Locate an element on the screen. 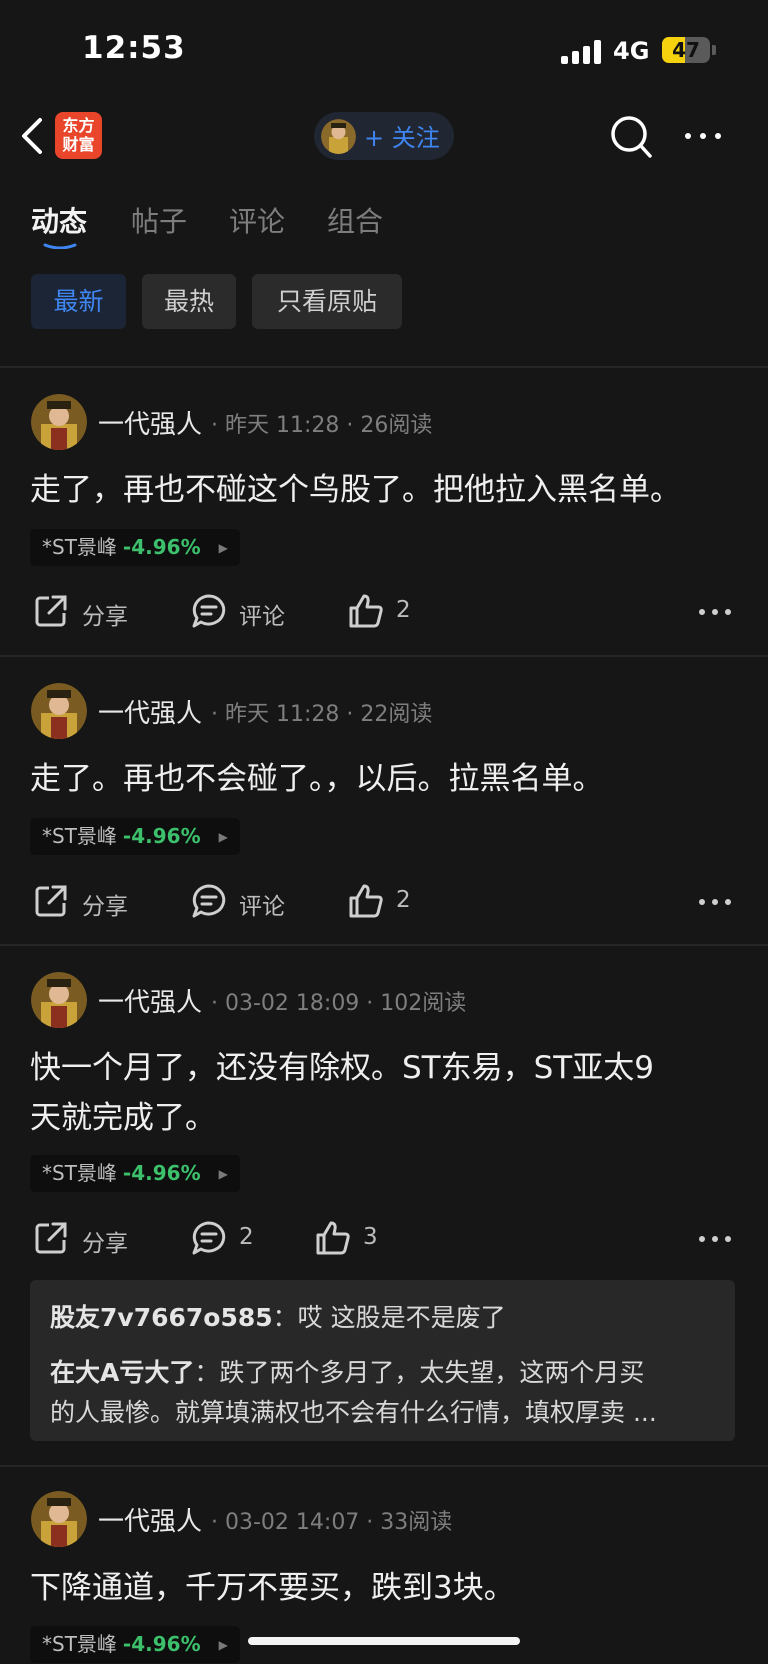 The height and width of the screenshot is (1664, 768). signal-icon is located at coordinates (582, 52).